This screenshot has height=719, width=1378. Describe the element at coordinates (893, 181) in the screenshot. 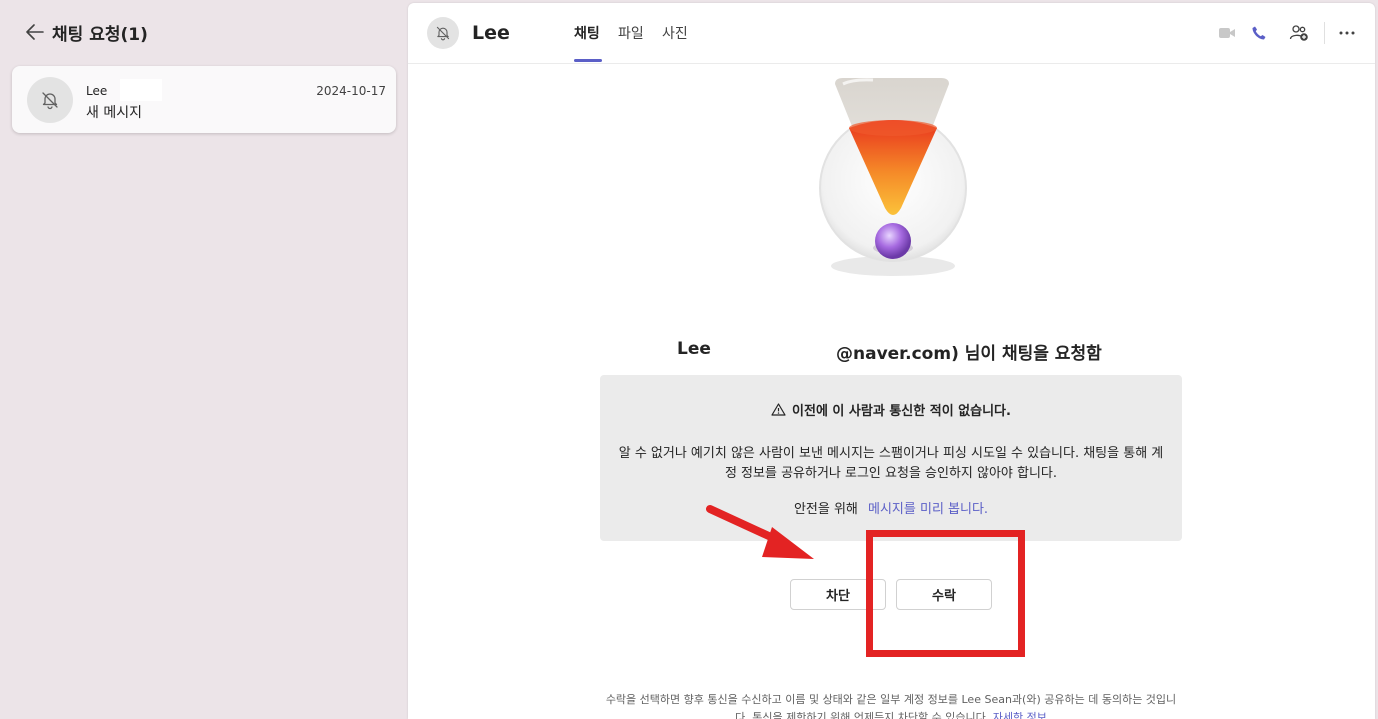

I see `warning-illustration` at that location.